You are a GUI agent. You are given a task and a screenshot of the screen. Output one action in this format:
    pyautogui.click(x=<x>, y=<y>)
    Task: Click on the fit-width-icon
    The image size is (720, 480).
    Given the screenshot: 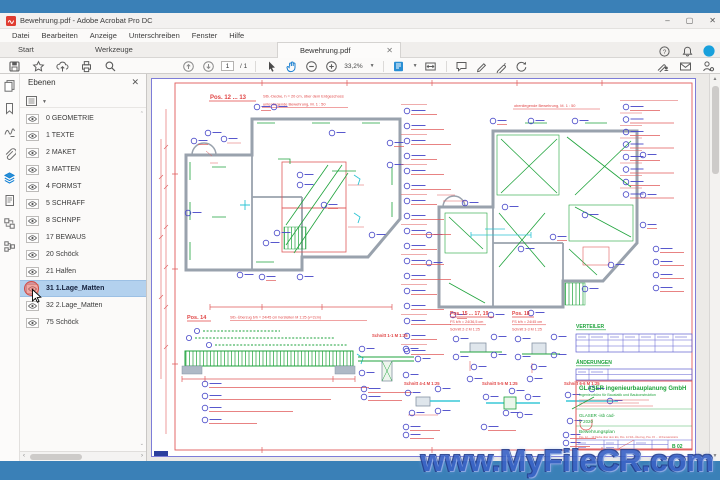 What is the action you would take?
    pyautogui.click(x=431, y=66)
    